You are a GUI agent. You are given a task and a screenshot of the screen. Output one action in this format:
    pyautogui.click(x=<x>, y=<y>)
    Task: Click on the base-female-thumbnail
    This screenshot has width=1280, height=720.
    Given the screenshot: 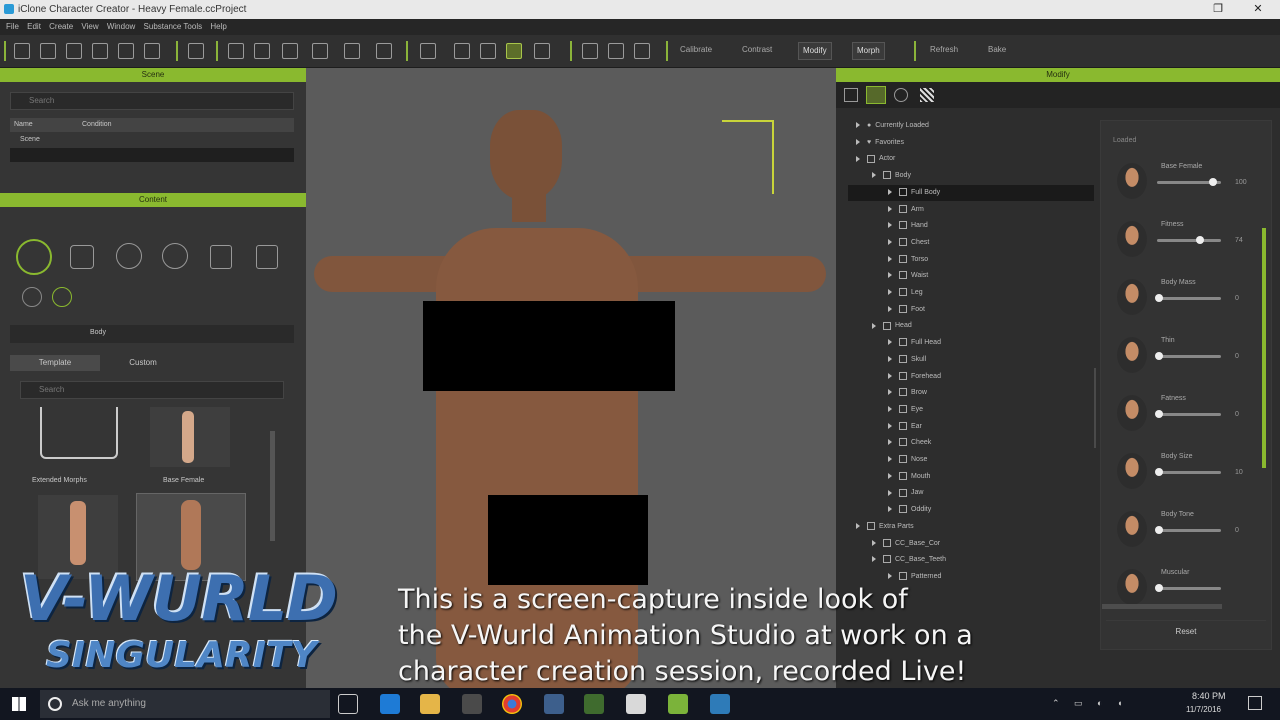 What is the action you would take?
    pyautogui.click(x=190, y=437)
    